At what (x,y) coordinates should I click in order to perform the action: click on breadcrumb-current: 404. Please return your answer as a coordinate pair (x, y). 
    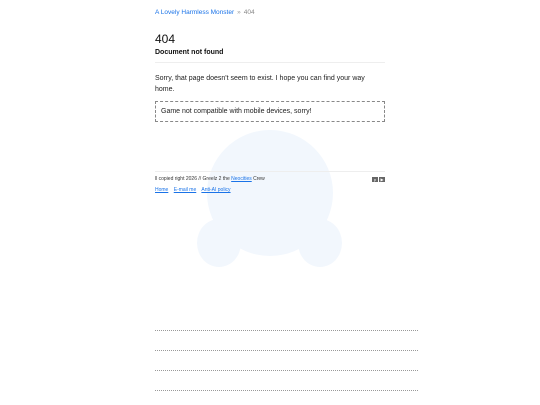
    Looking at the image, I should click on (249, 12).